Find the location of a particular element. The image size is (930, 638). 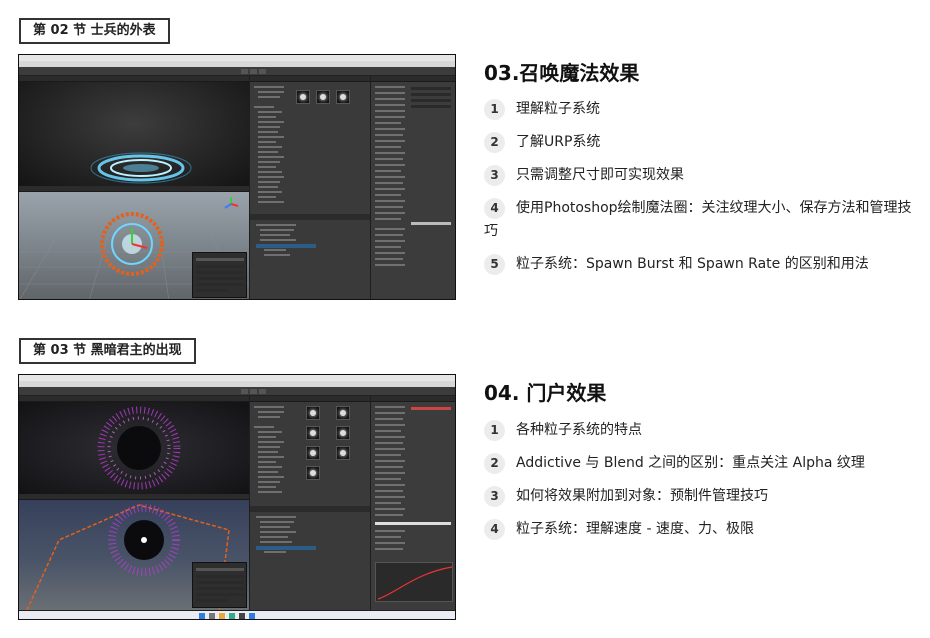

windows-taskbar is located at coordinates (237, 615).